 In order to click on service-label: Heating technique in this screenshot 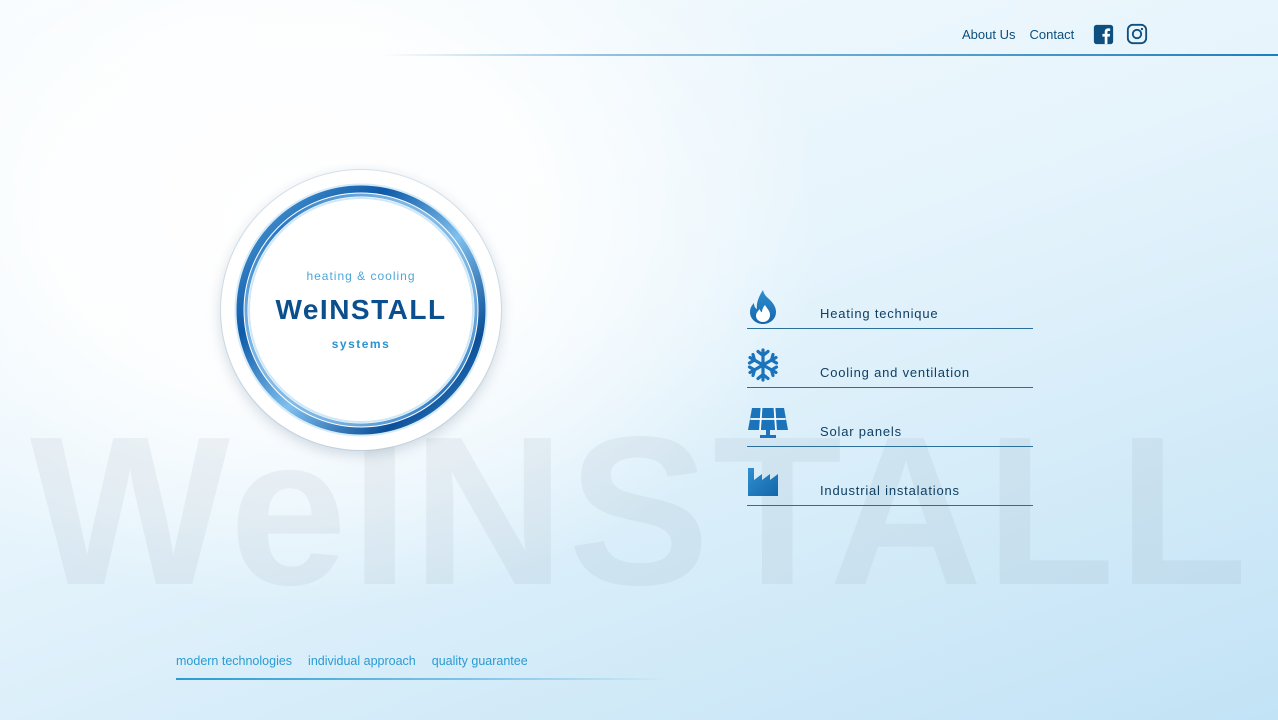, I will do `click(879, 313)`.